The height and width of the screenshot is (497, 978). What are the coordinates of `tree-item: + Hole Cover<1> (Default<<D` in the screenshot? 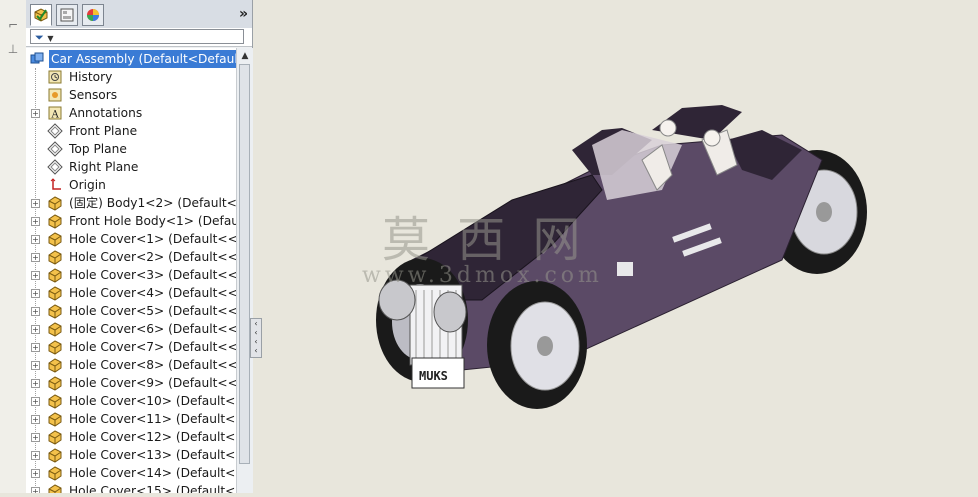 It's located at (131, 239).